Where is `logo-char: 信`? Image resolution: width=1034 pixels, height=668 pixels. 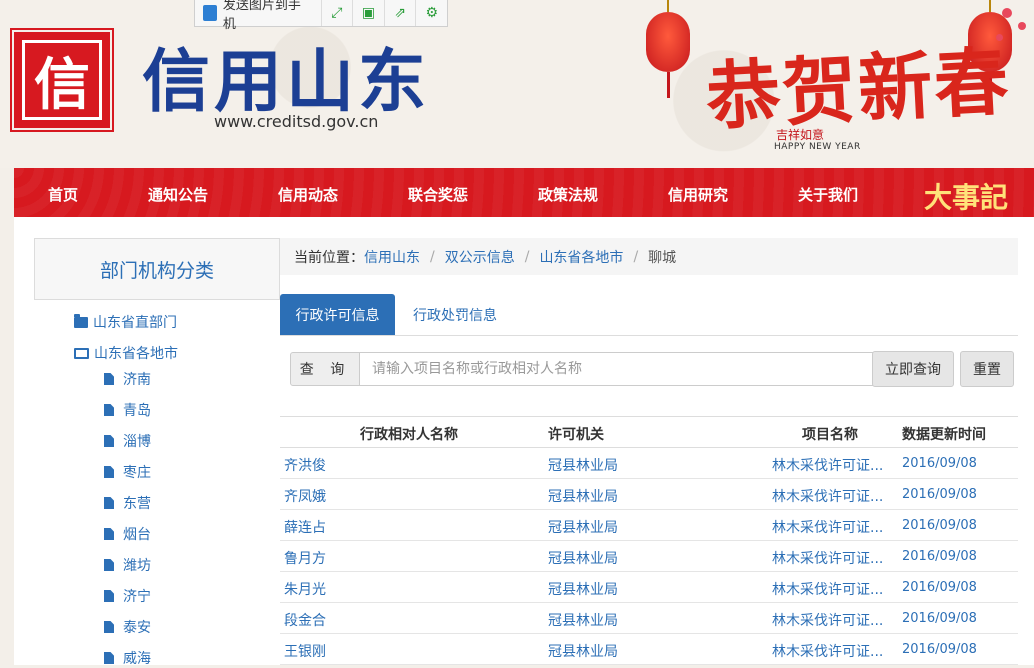
logo-char: 信 is located at coordinates (62, 80).